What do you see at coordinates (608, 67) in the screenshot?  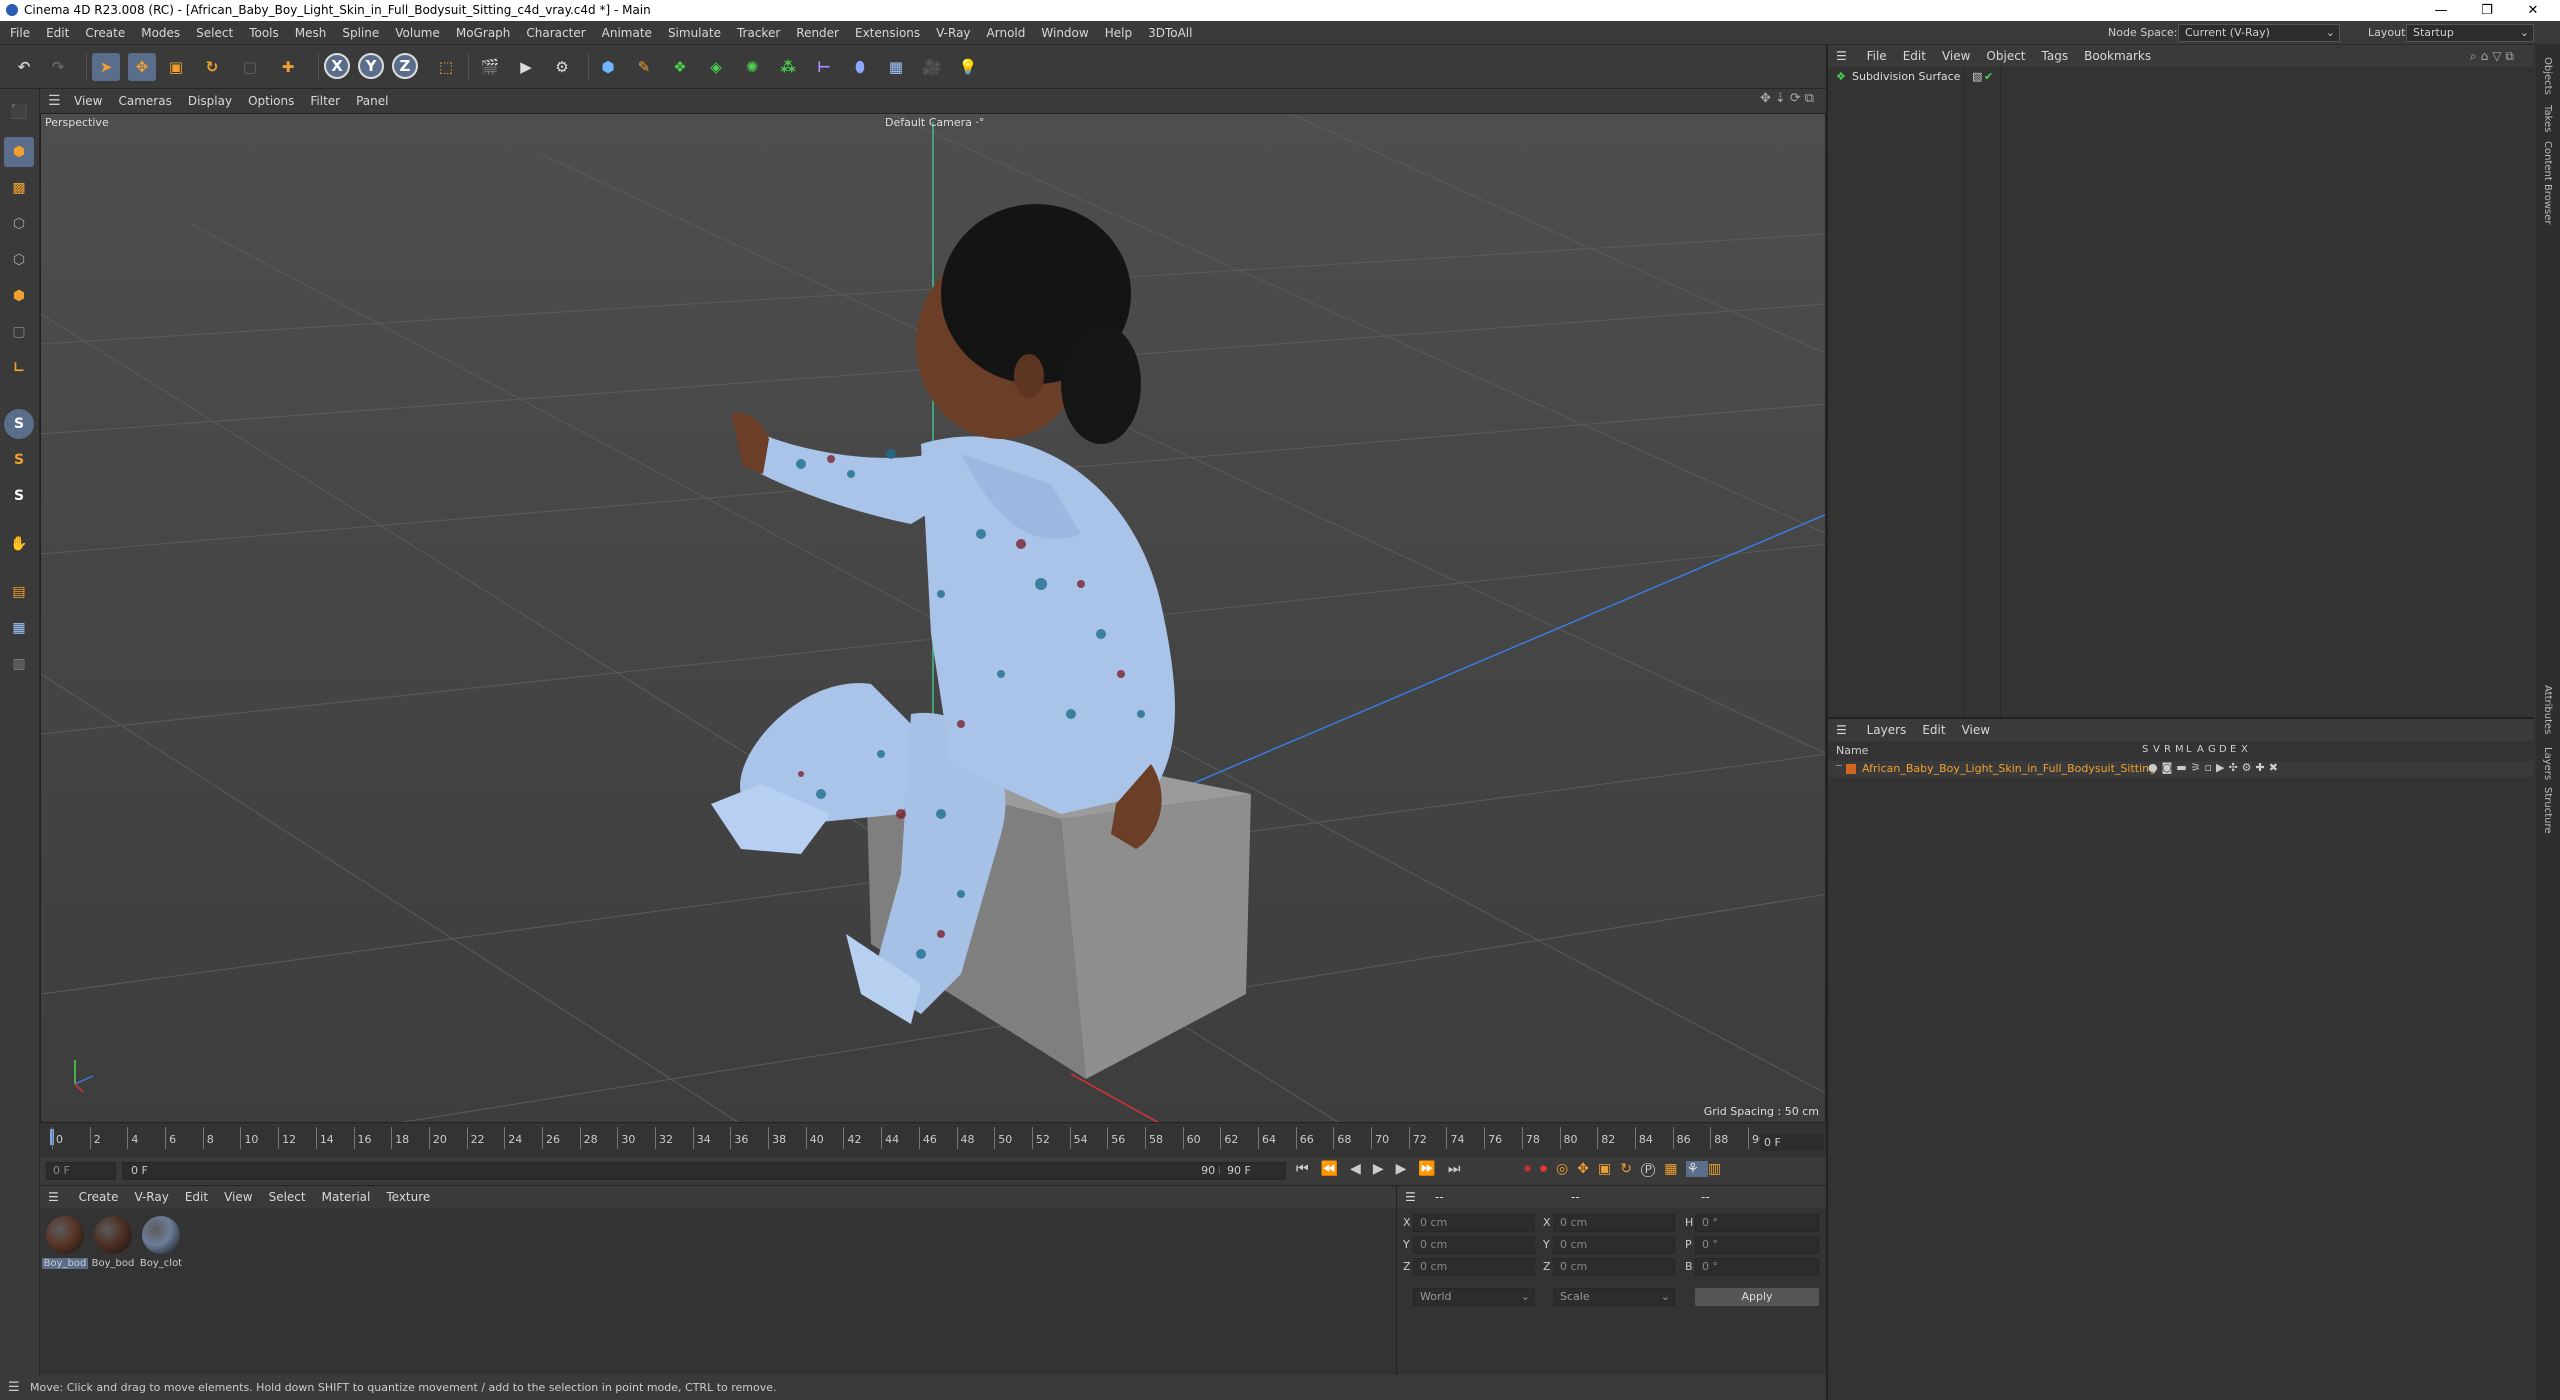 I see `cube-primitive-icon: ⬢` at bounding box center [608, 67].